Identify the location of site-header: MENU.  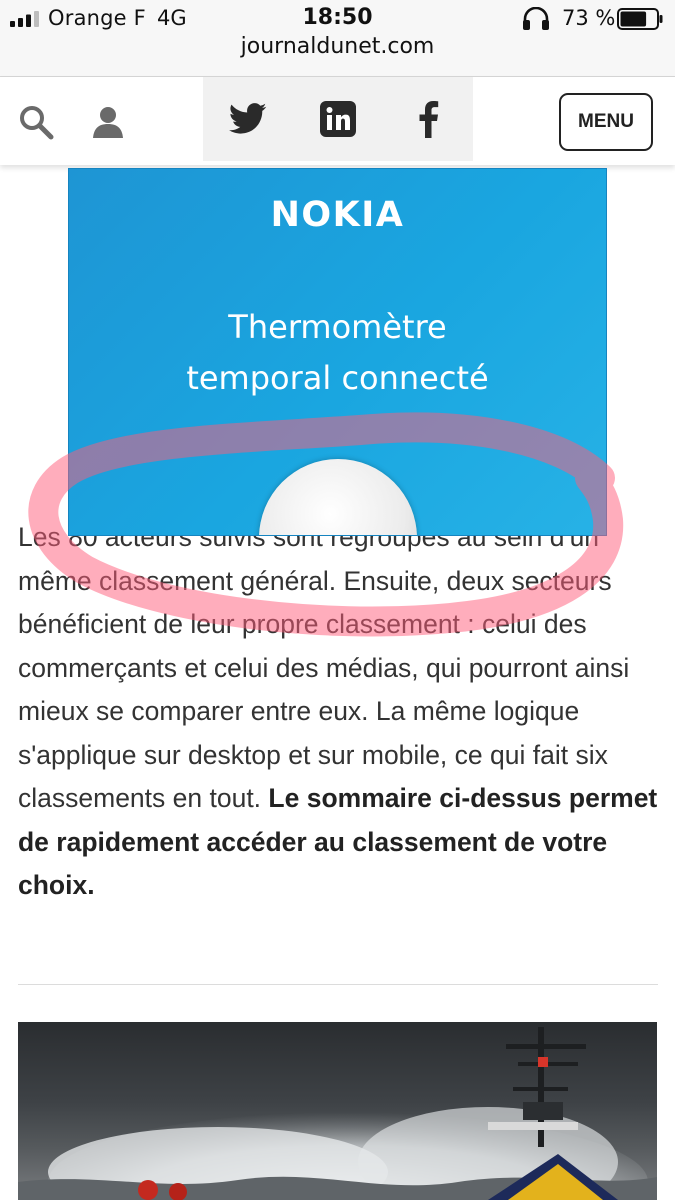
(337, 121).